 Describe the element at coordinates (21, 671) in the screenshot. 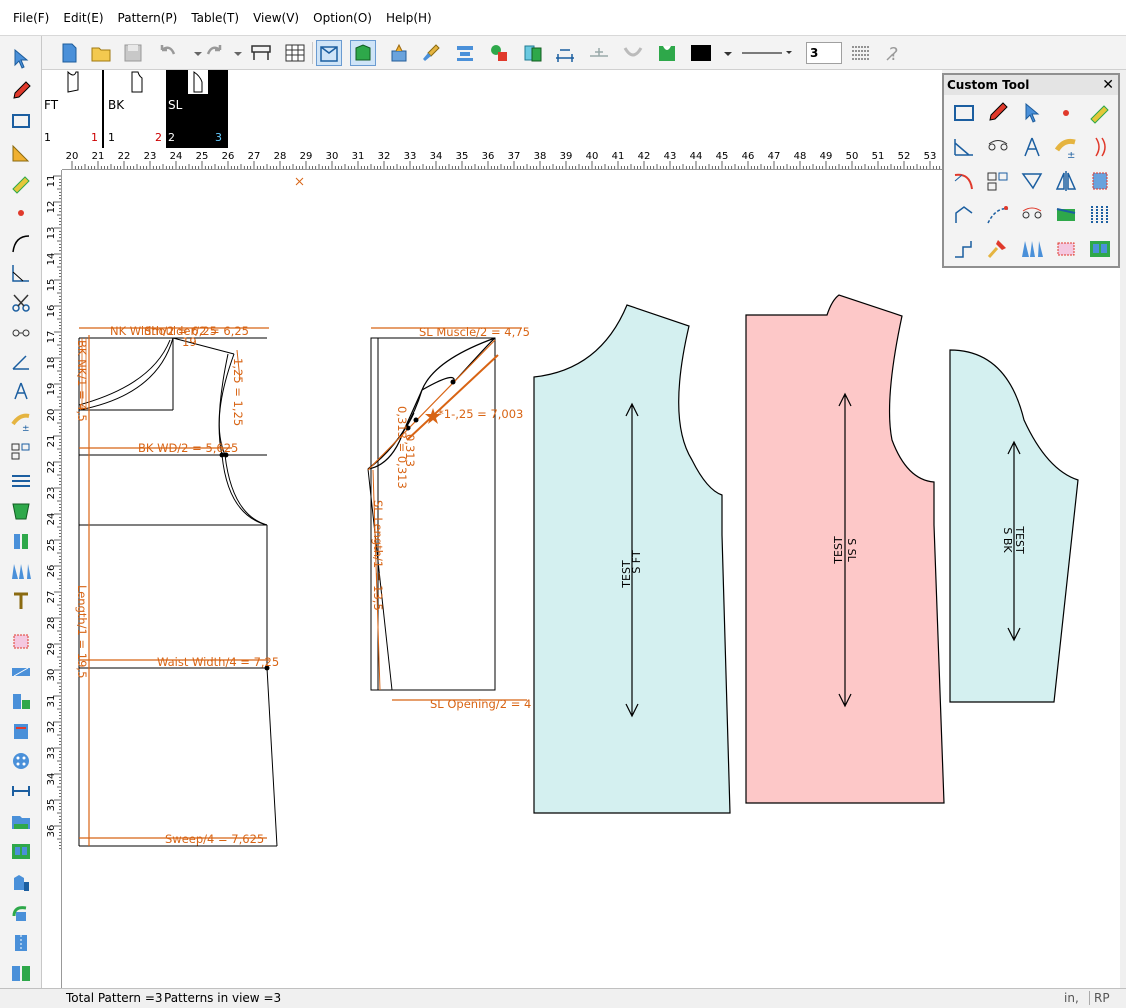

I see `grain-line-button` at that location.